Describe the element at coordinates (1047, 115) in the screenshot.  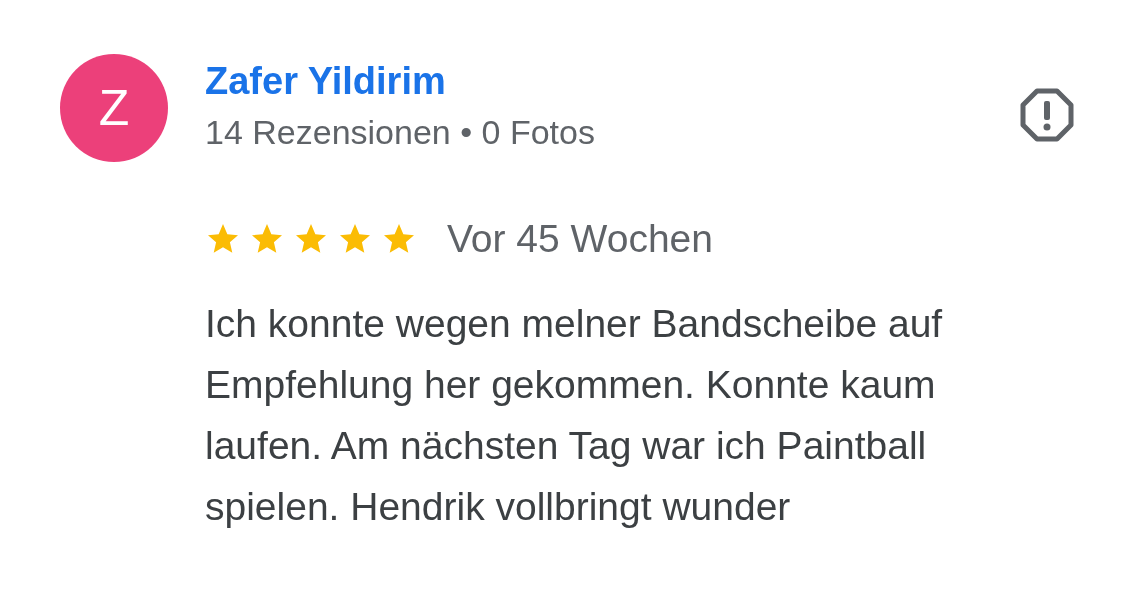
I see `report-icon` at that location.